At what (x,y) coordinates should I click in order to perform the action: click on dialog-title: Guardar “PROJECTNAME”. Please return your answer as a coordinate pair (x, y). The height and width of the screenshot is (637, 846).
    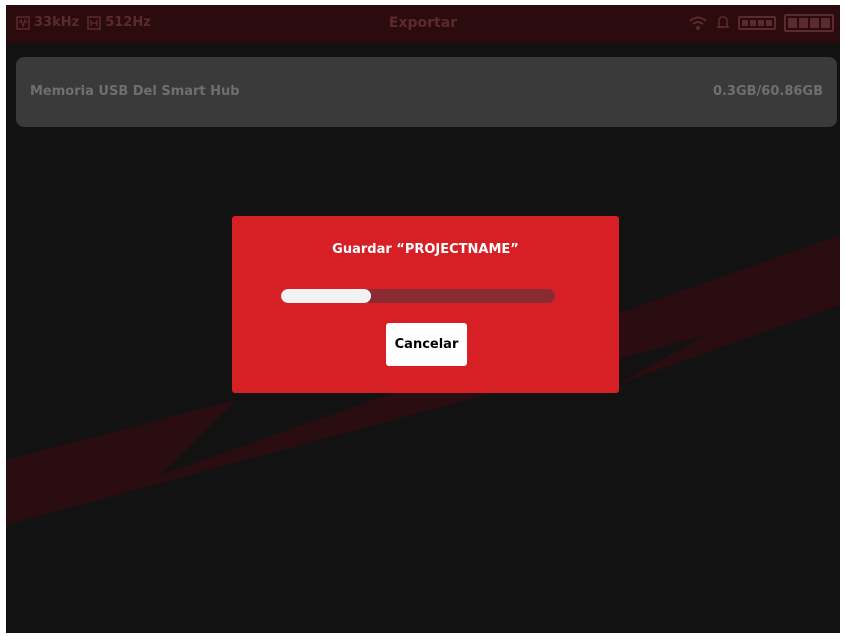
    Looking at the image, I should click on (425, 249).